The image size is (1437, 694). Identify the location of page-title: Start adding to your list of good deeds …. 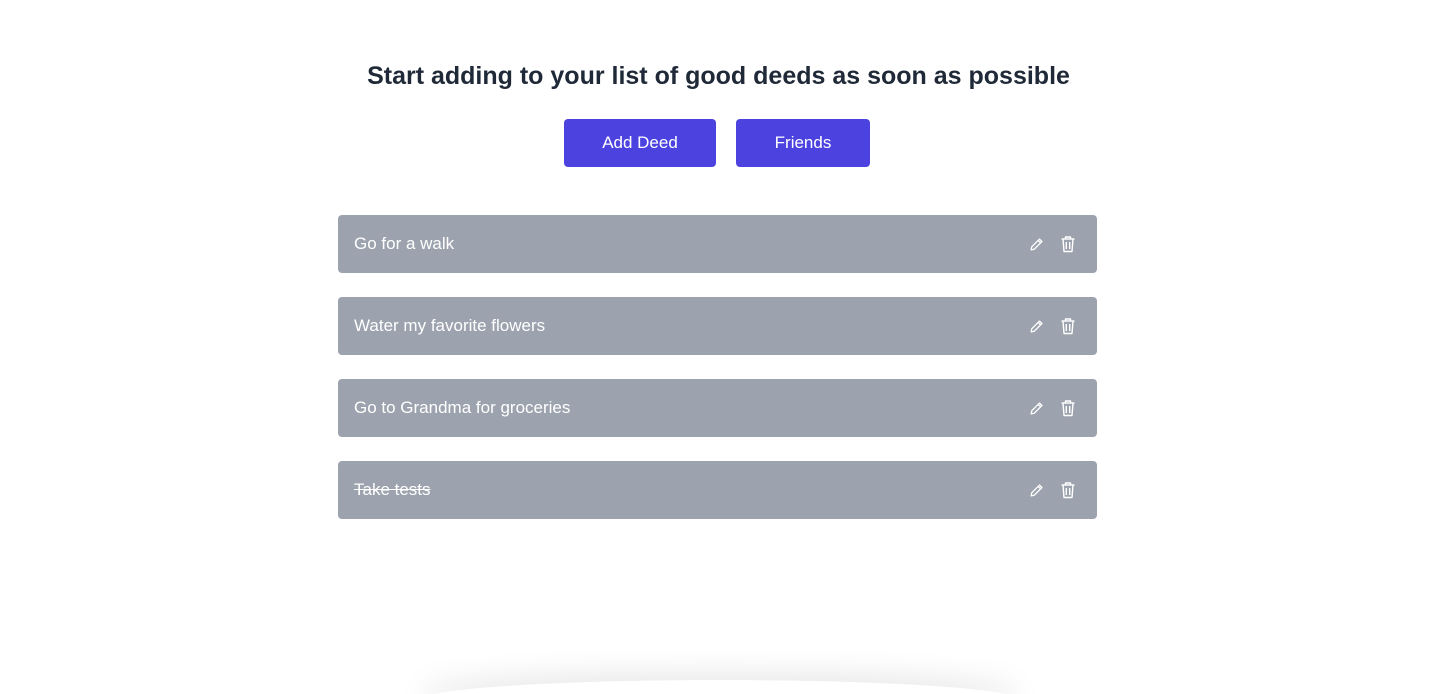
(718, 76).